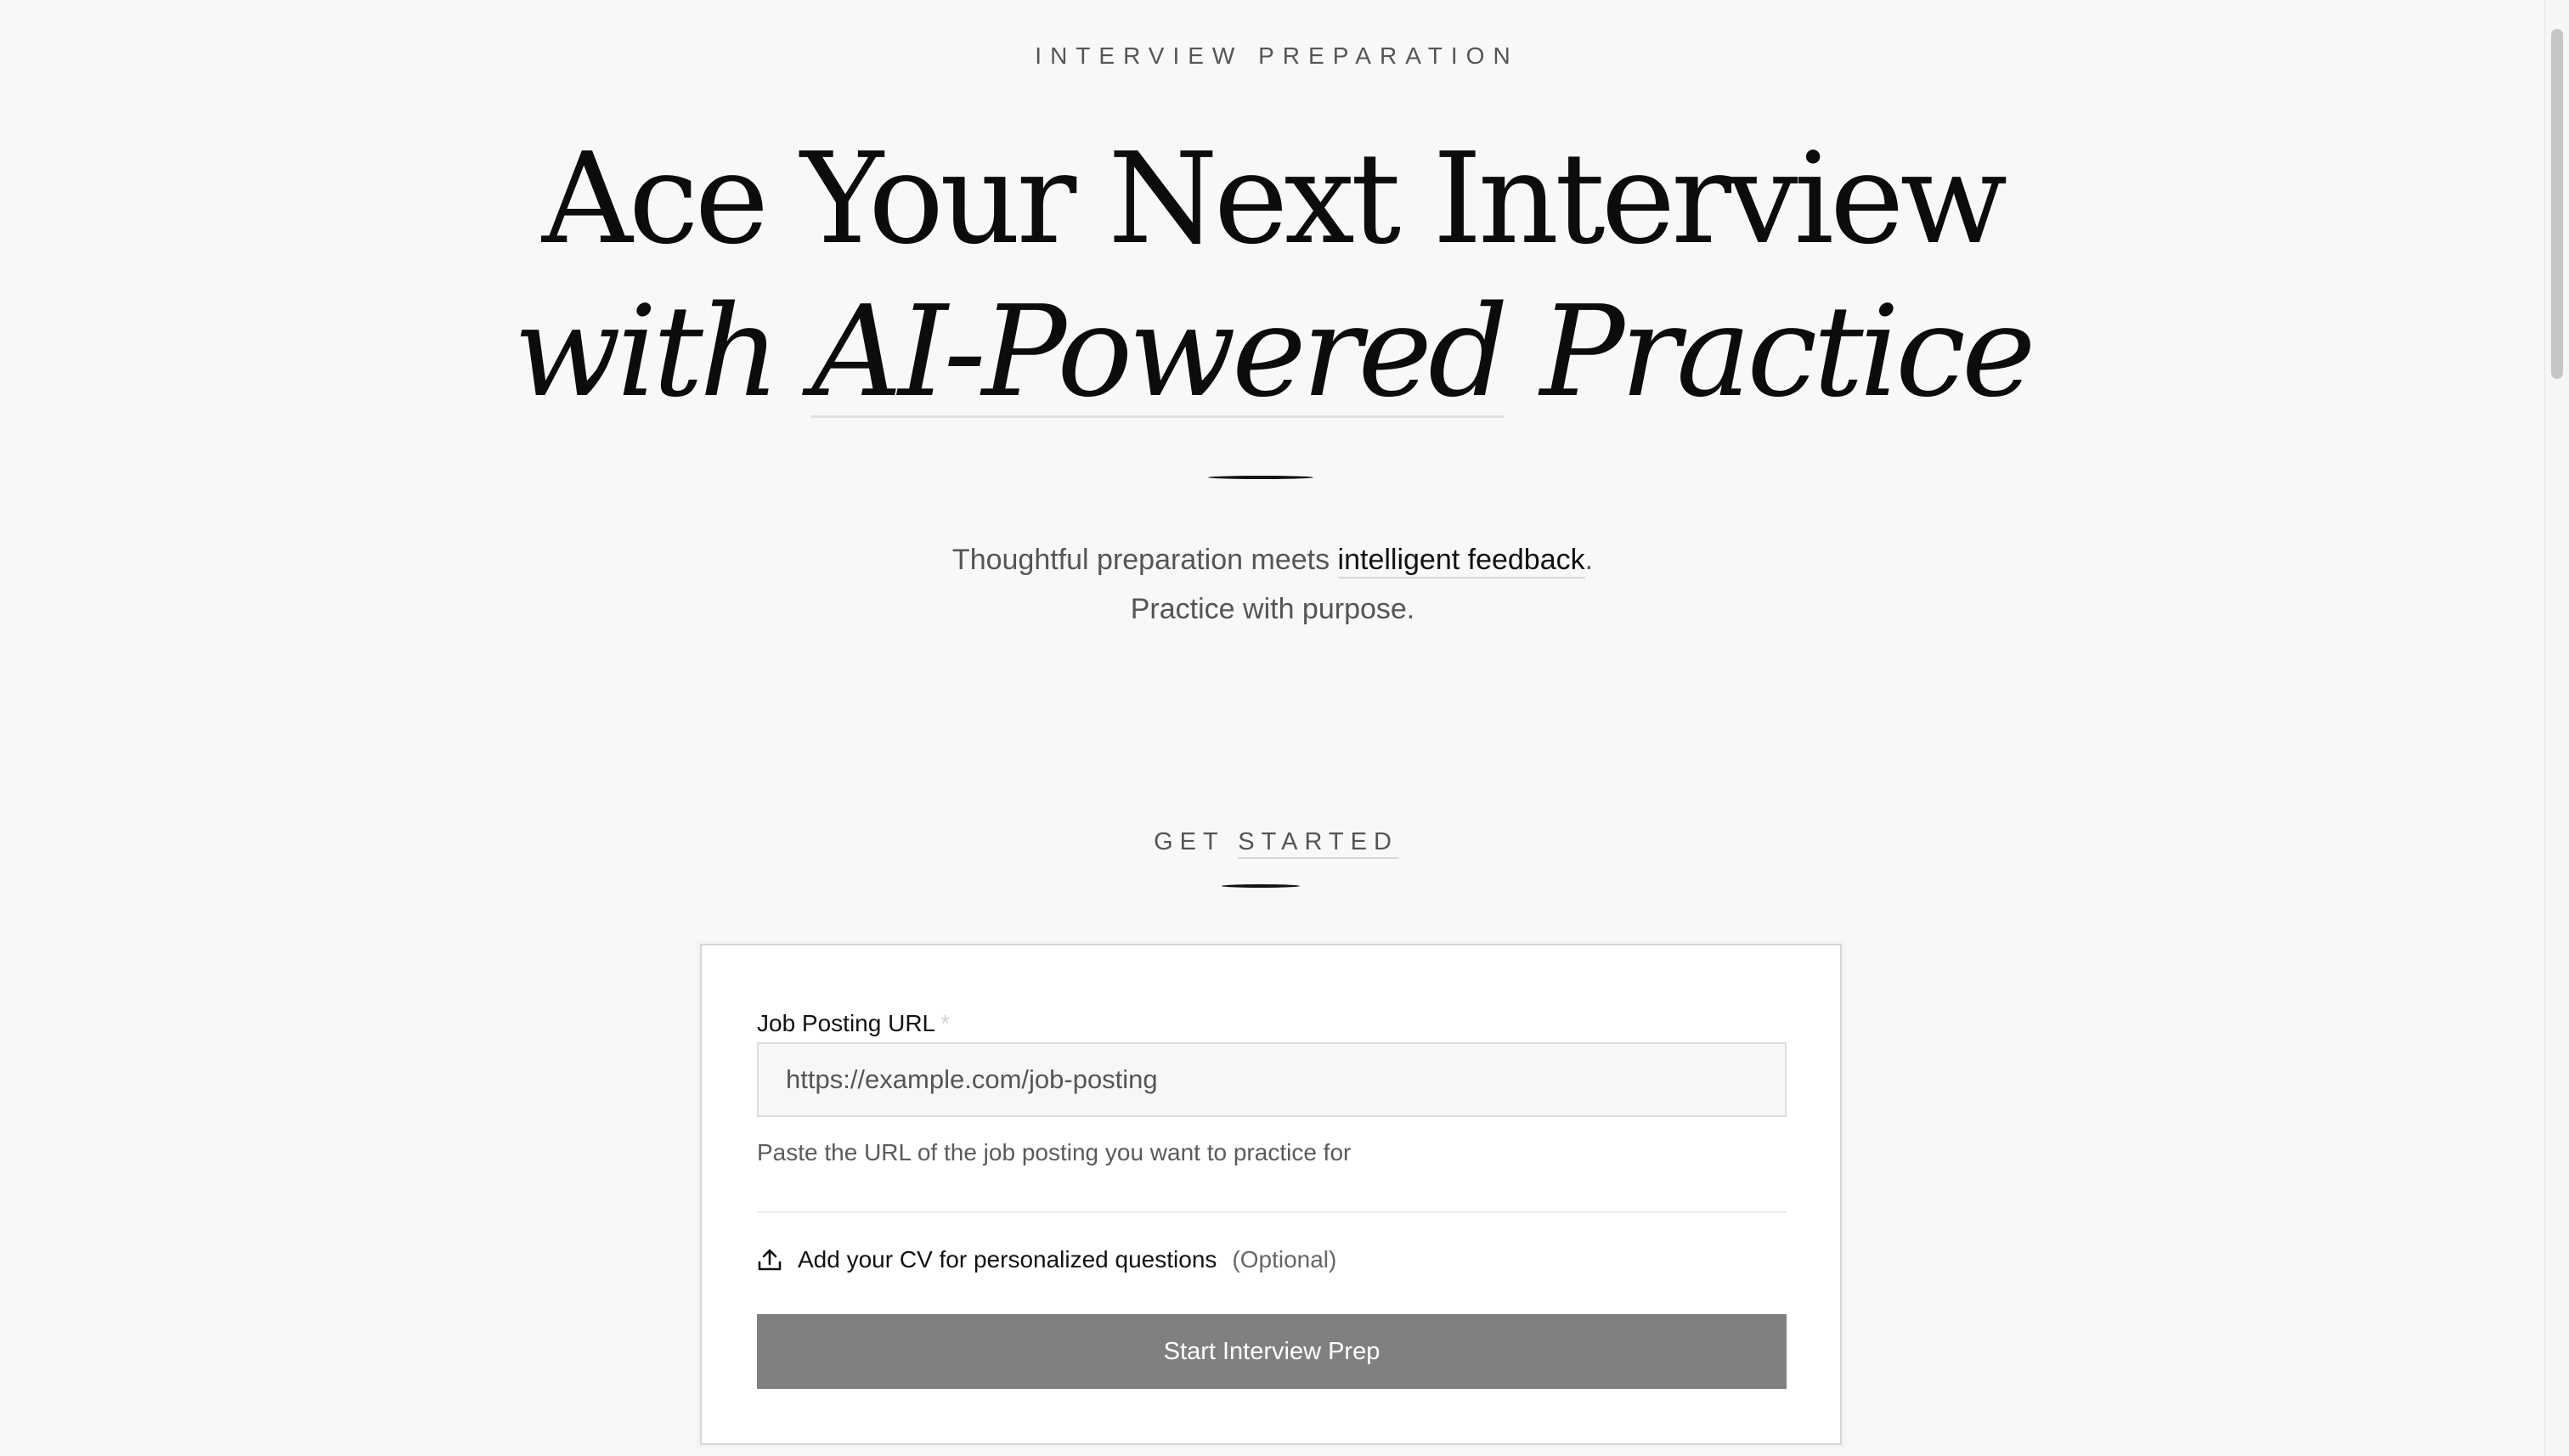 Image resolution: width=2569 pixels, height=1456 pixels. Describe the element at coordinates (1274, 199) in the screenshot. I see `headline-line-1: Ace Your Next Interview` at that location.